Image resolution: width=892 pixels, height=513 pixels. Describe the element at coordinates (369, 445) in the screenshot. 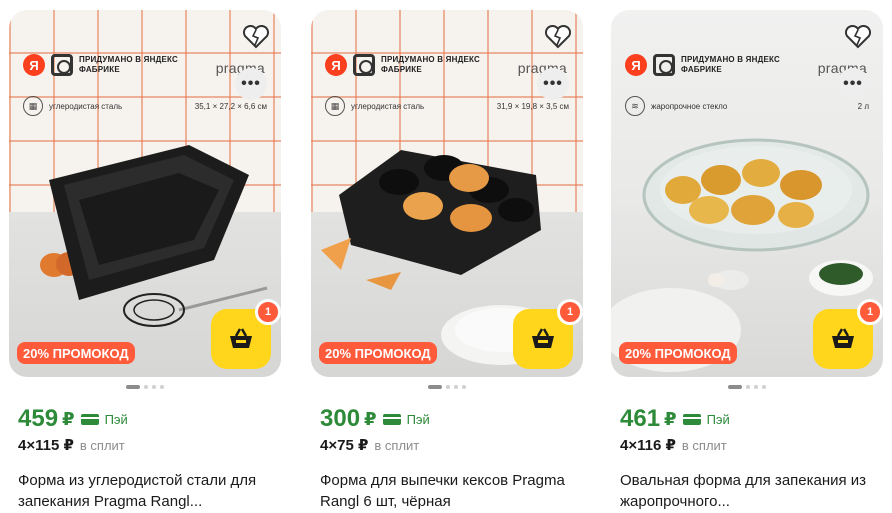

I see `split-row: 4×75 ₽ в сплит` at that location.